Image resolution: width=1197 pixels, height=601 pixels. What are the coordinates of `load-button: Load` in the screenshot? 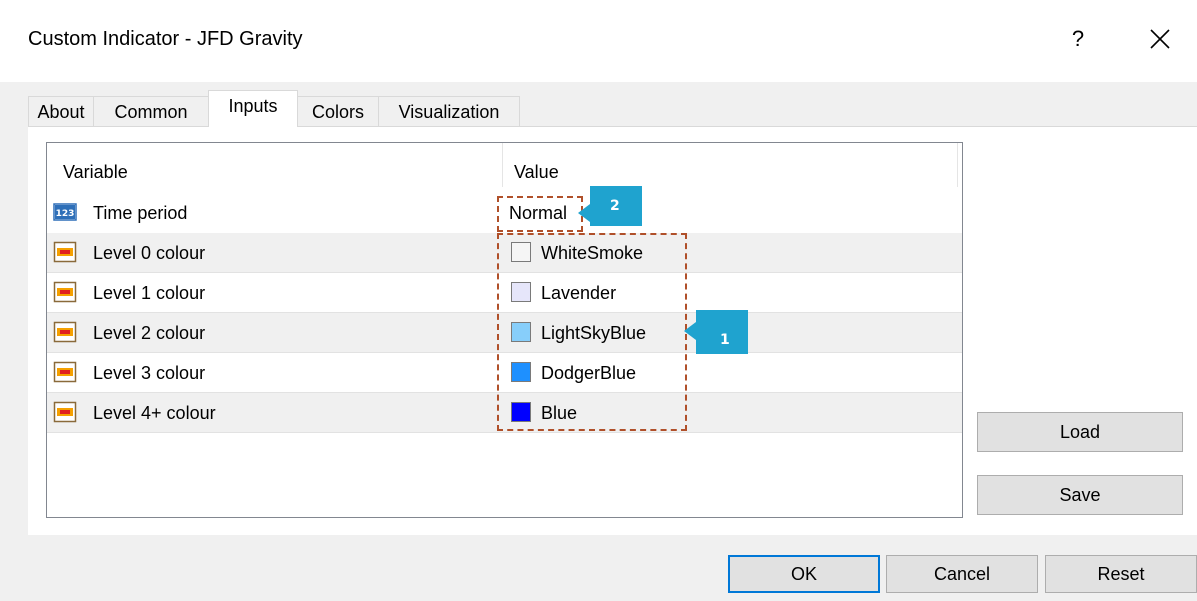 It's located at (1080, 432).